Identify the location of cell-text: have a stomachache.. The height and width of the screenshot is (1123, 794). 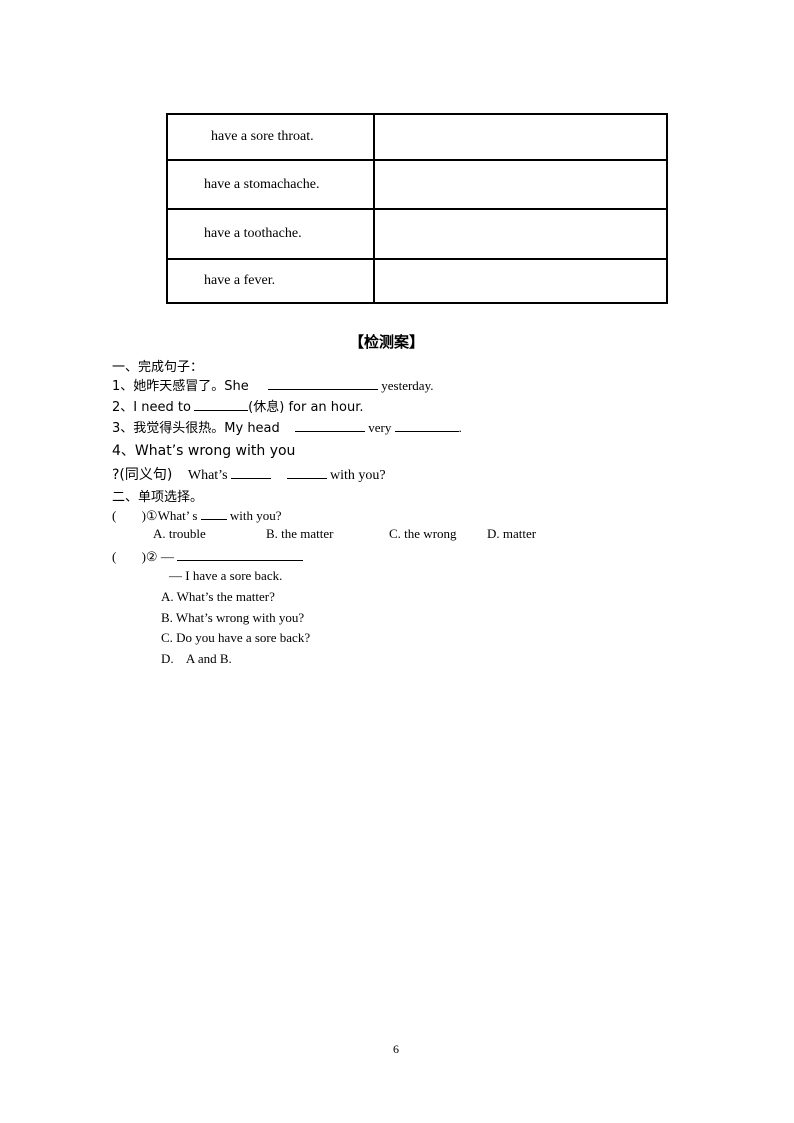
(262, 184).